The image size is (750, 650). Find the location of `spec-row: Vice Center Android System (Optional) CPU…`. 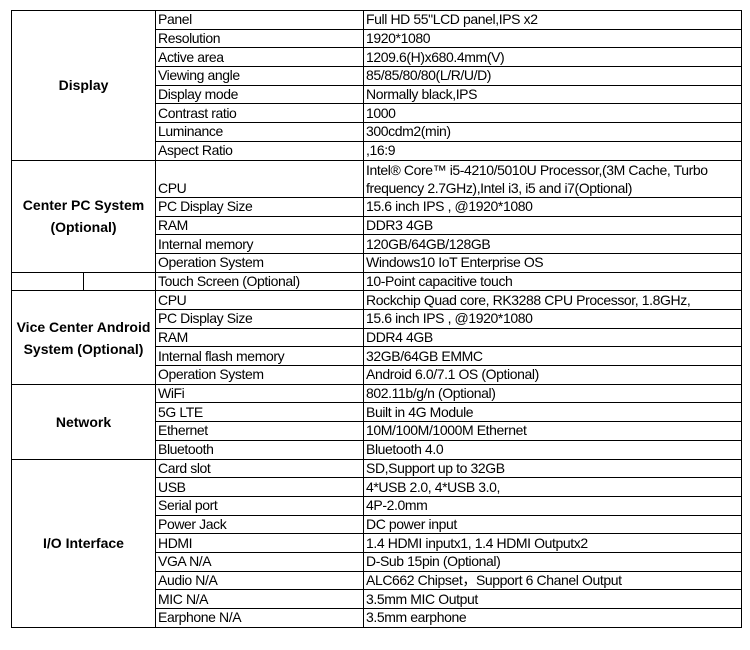

spec-row: Vice Center Android System (Optional) CPU… is located at coordinates (376, 337).